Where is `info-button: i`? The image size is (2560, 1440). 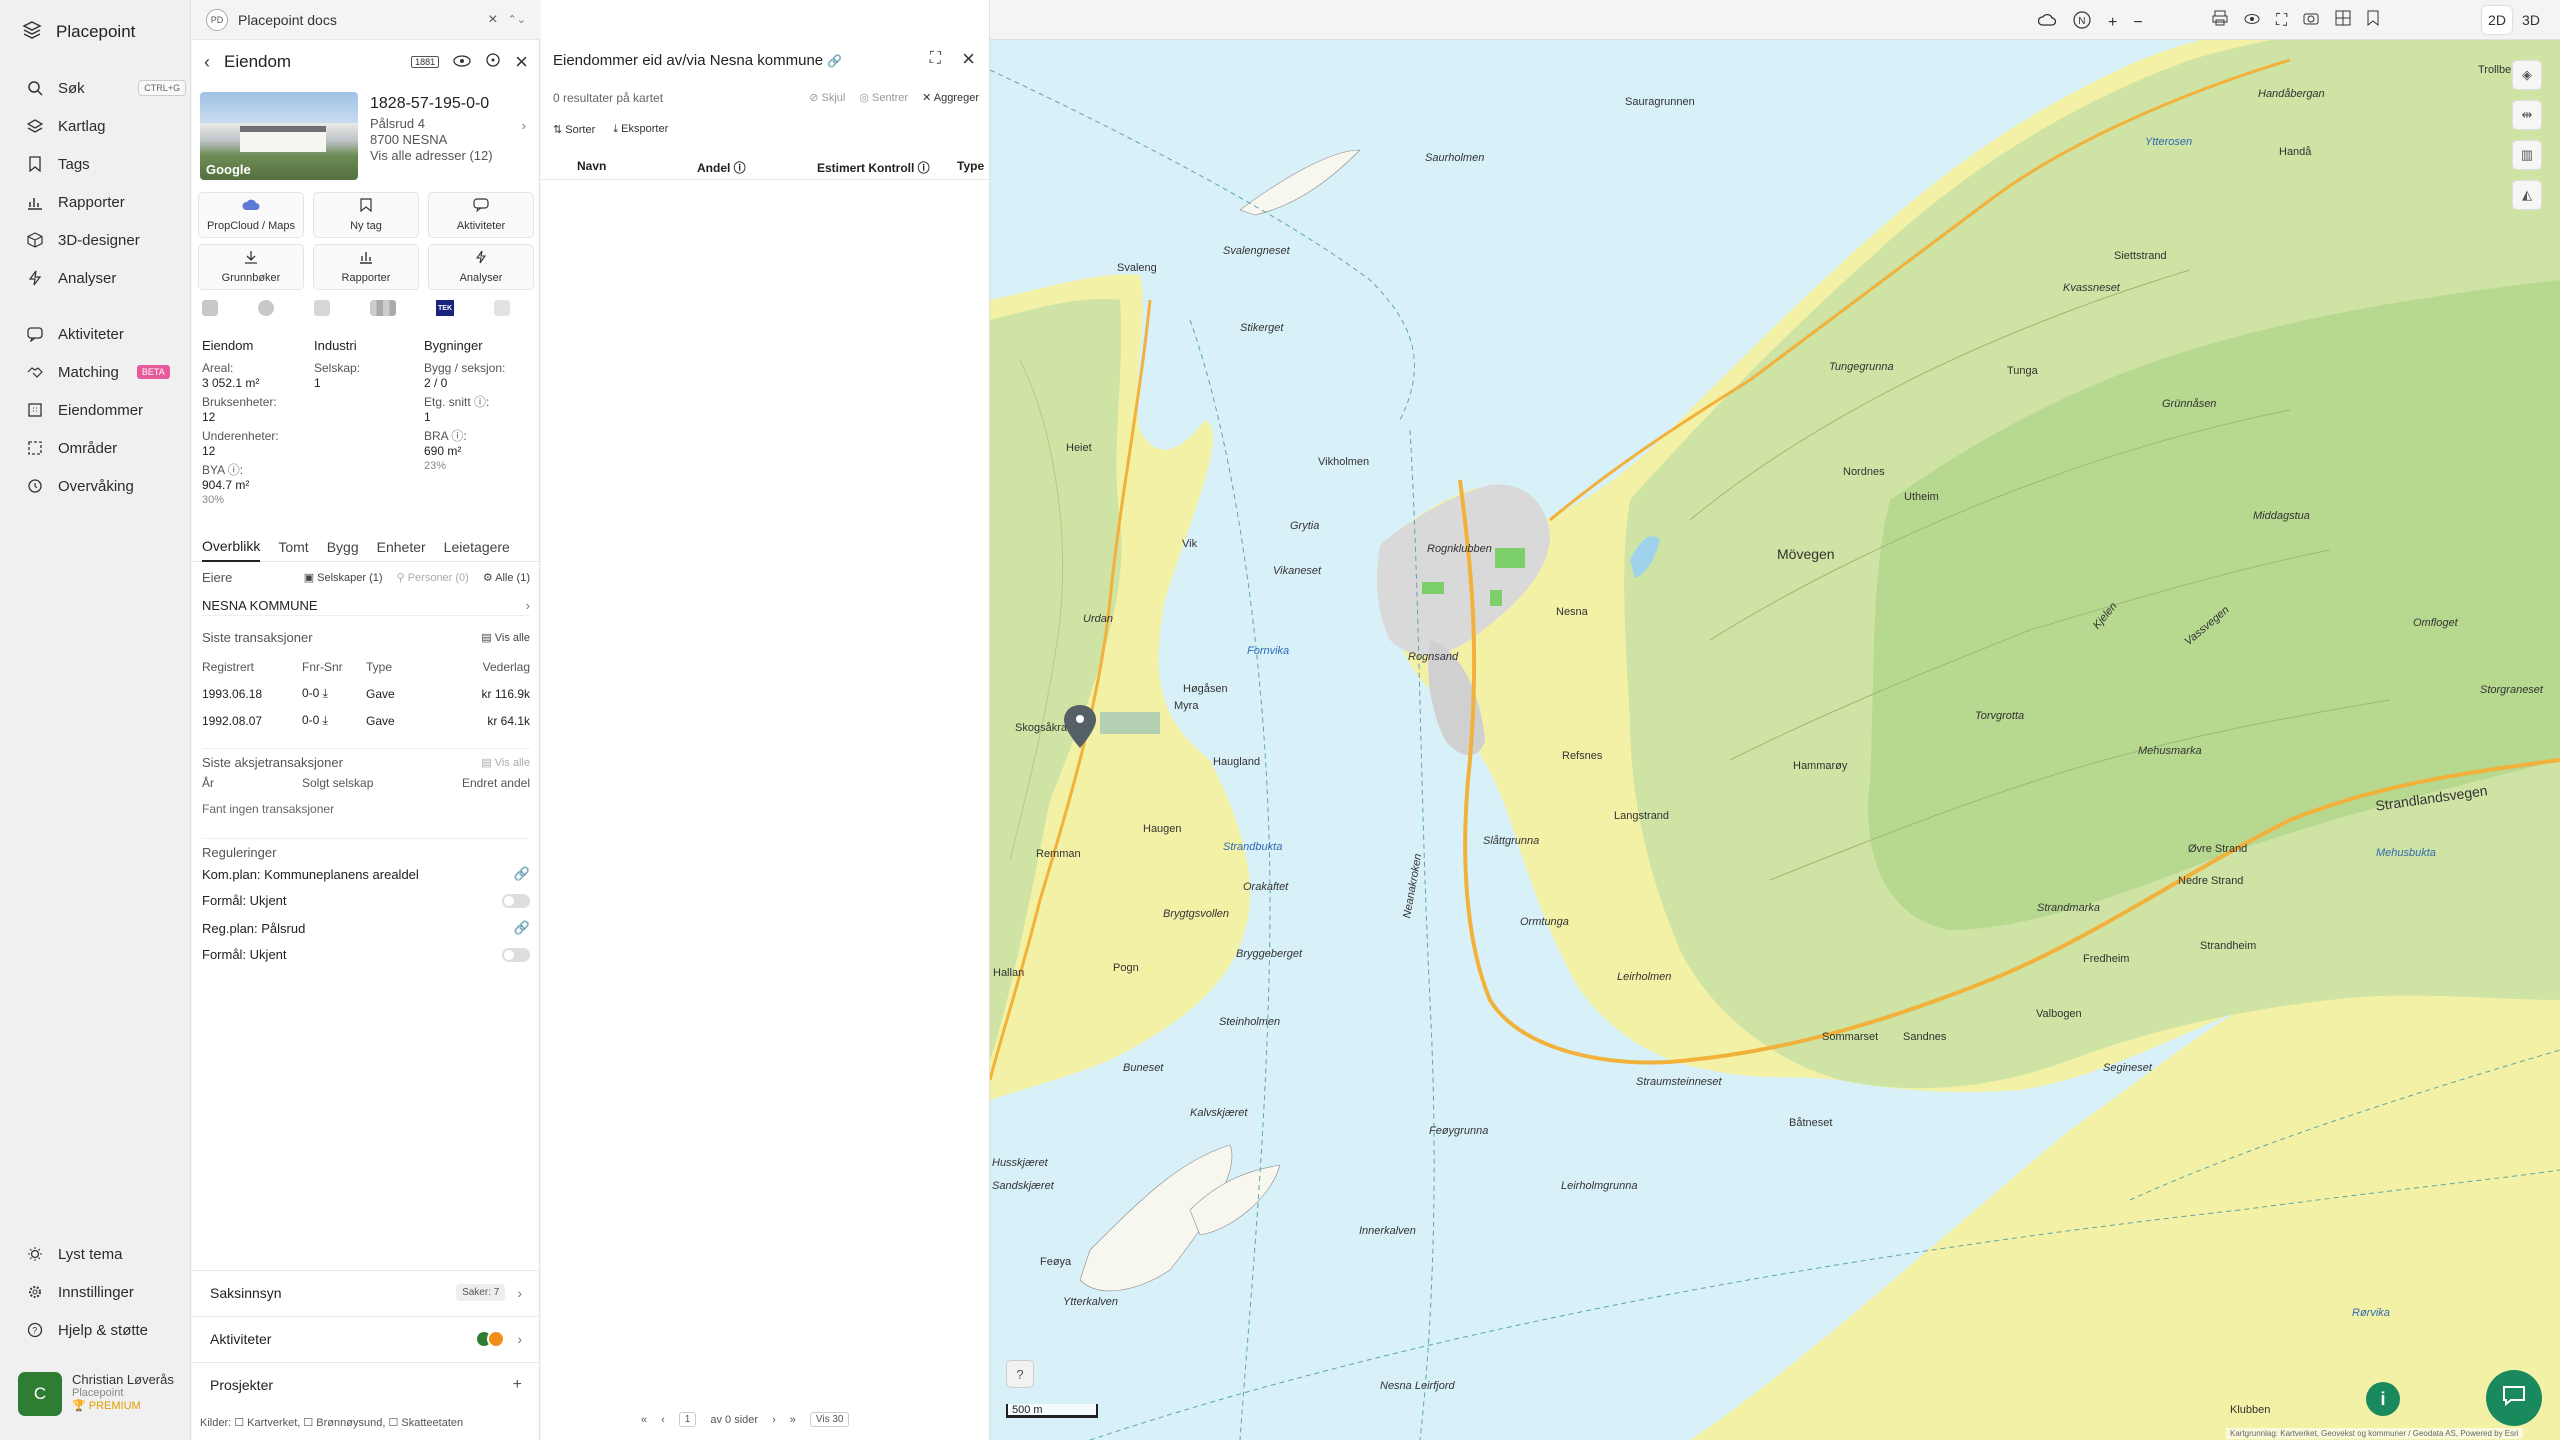 info-button: i is located at coordinates (2383, 1399).